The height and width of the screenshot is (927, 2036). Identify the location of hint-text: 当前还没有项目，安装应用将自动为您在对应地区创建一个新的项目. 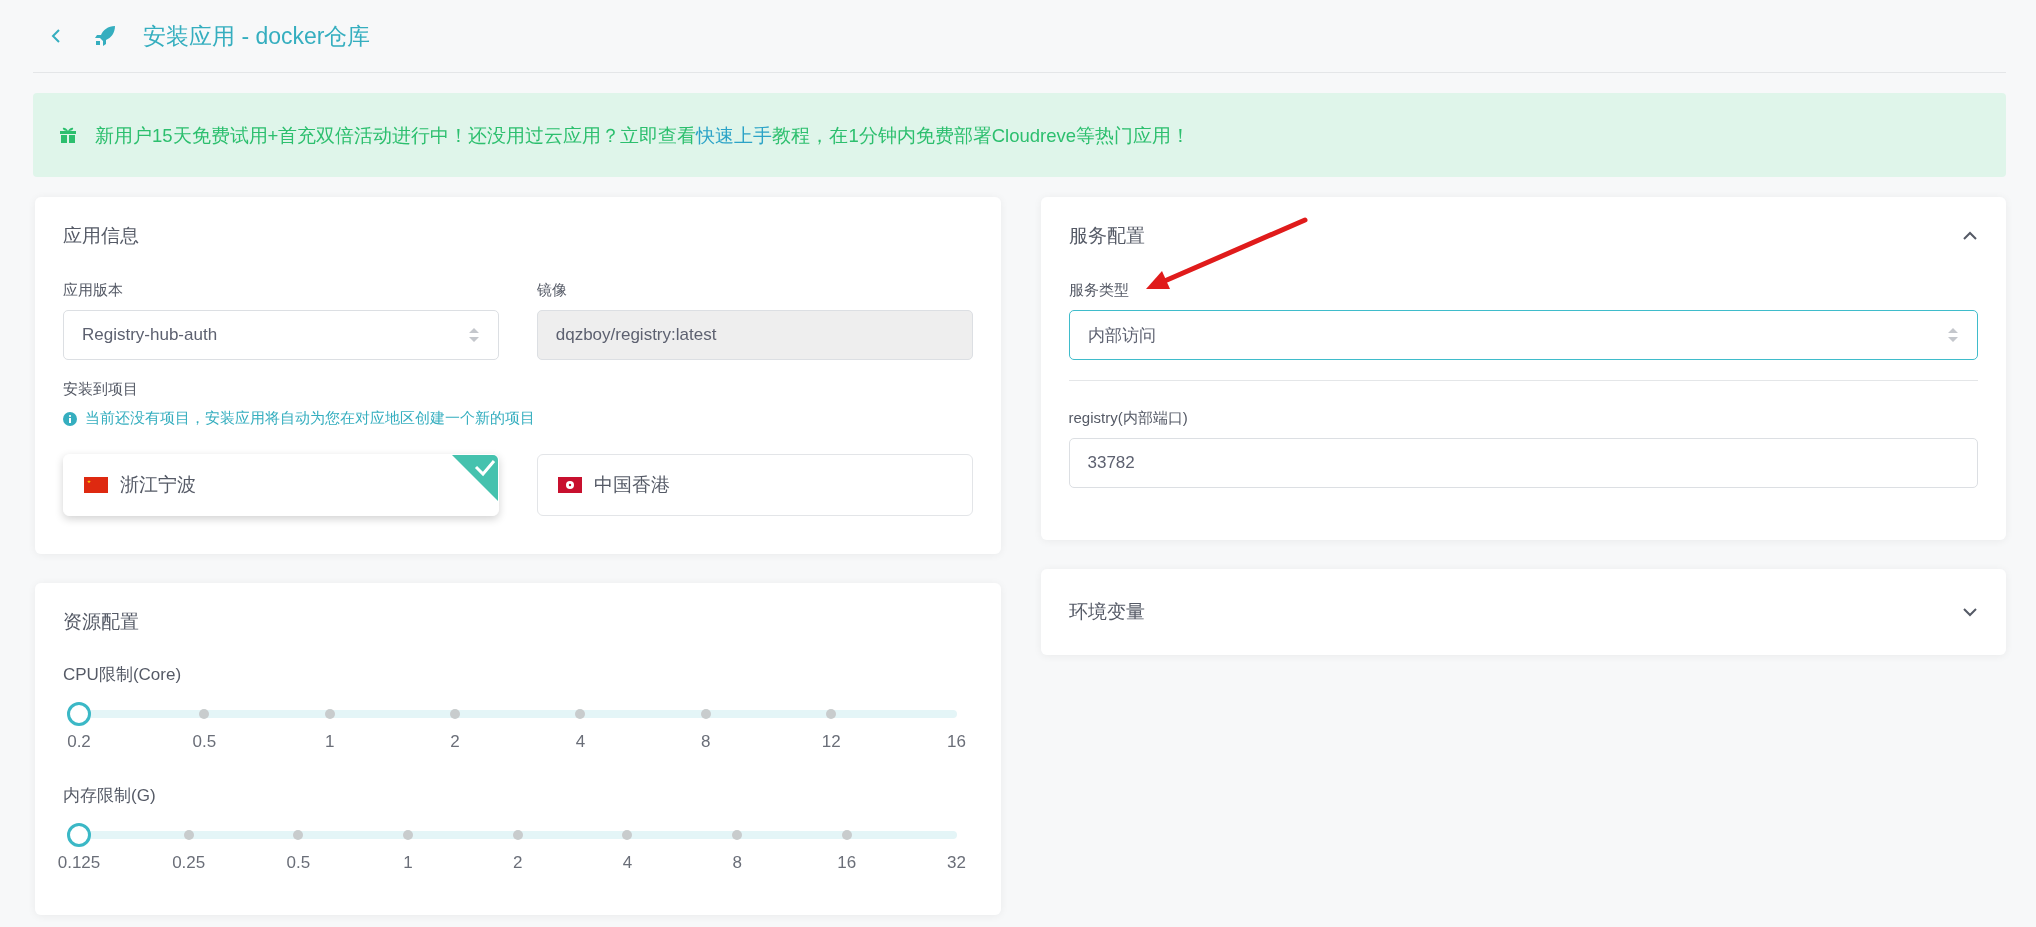
(310, 418).